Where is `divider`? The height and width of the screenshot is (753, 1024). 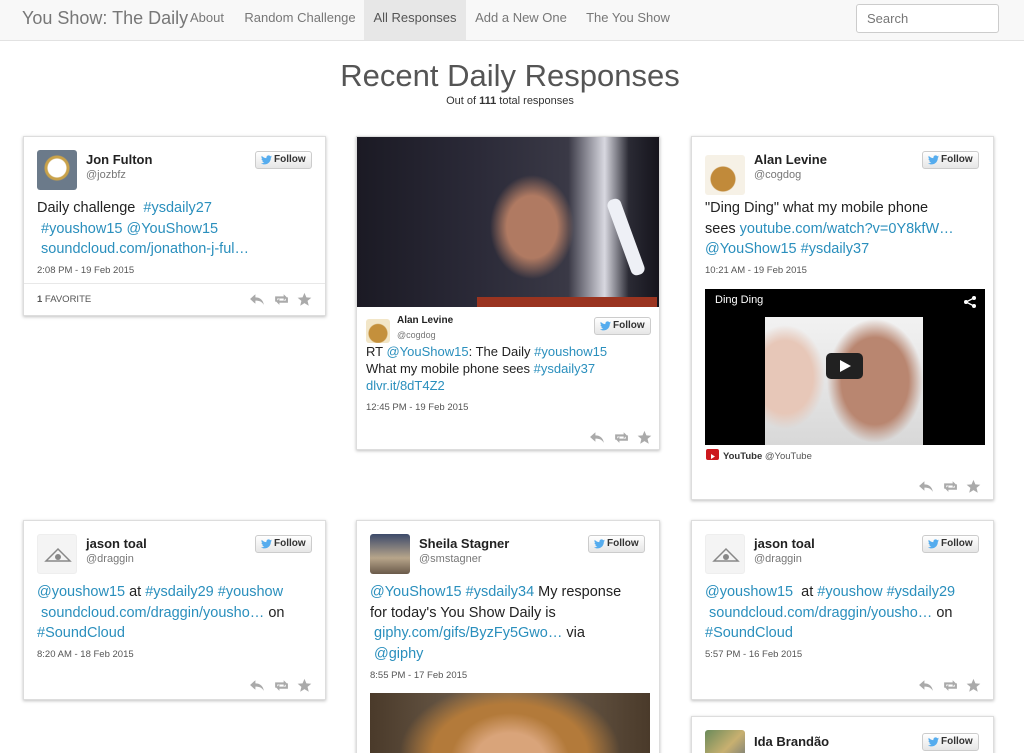 divider is located at coordinates (174, 283).